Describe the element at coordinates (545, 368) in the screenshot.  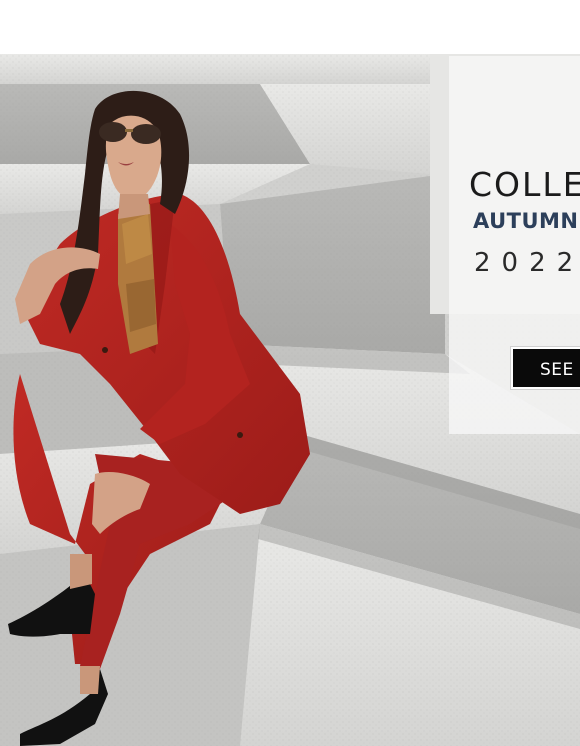
I see `see-collection-button: SEE` at that location.